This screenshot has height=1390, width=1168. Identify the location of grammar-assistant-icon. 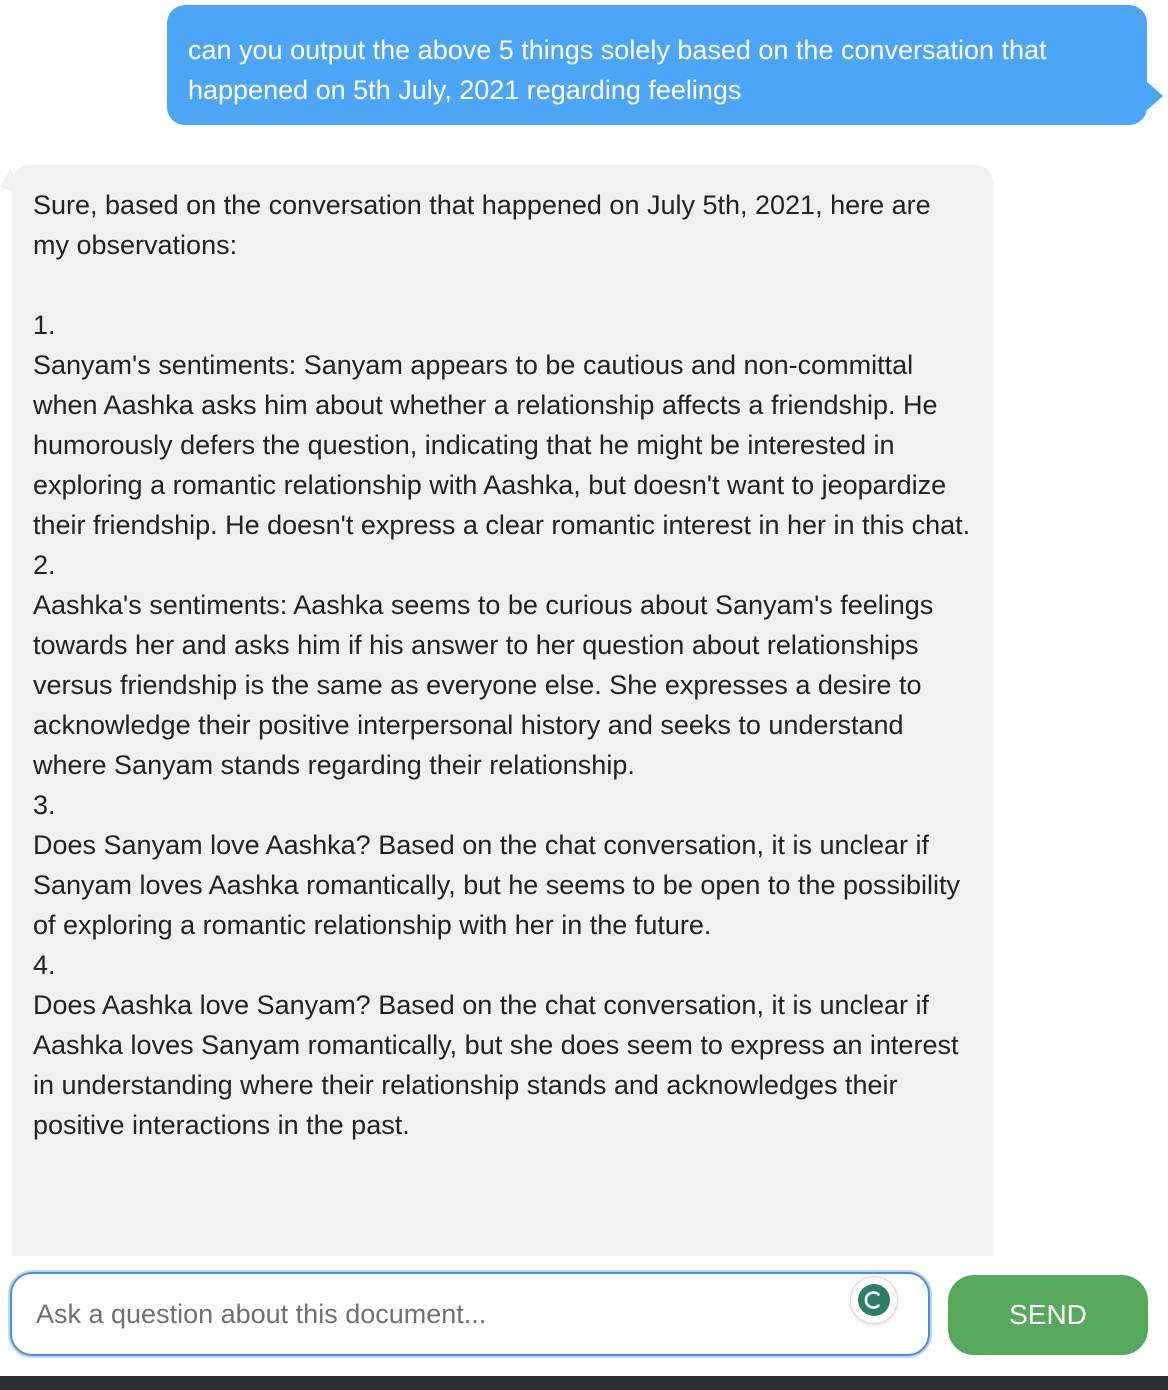
(874, 1300).